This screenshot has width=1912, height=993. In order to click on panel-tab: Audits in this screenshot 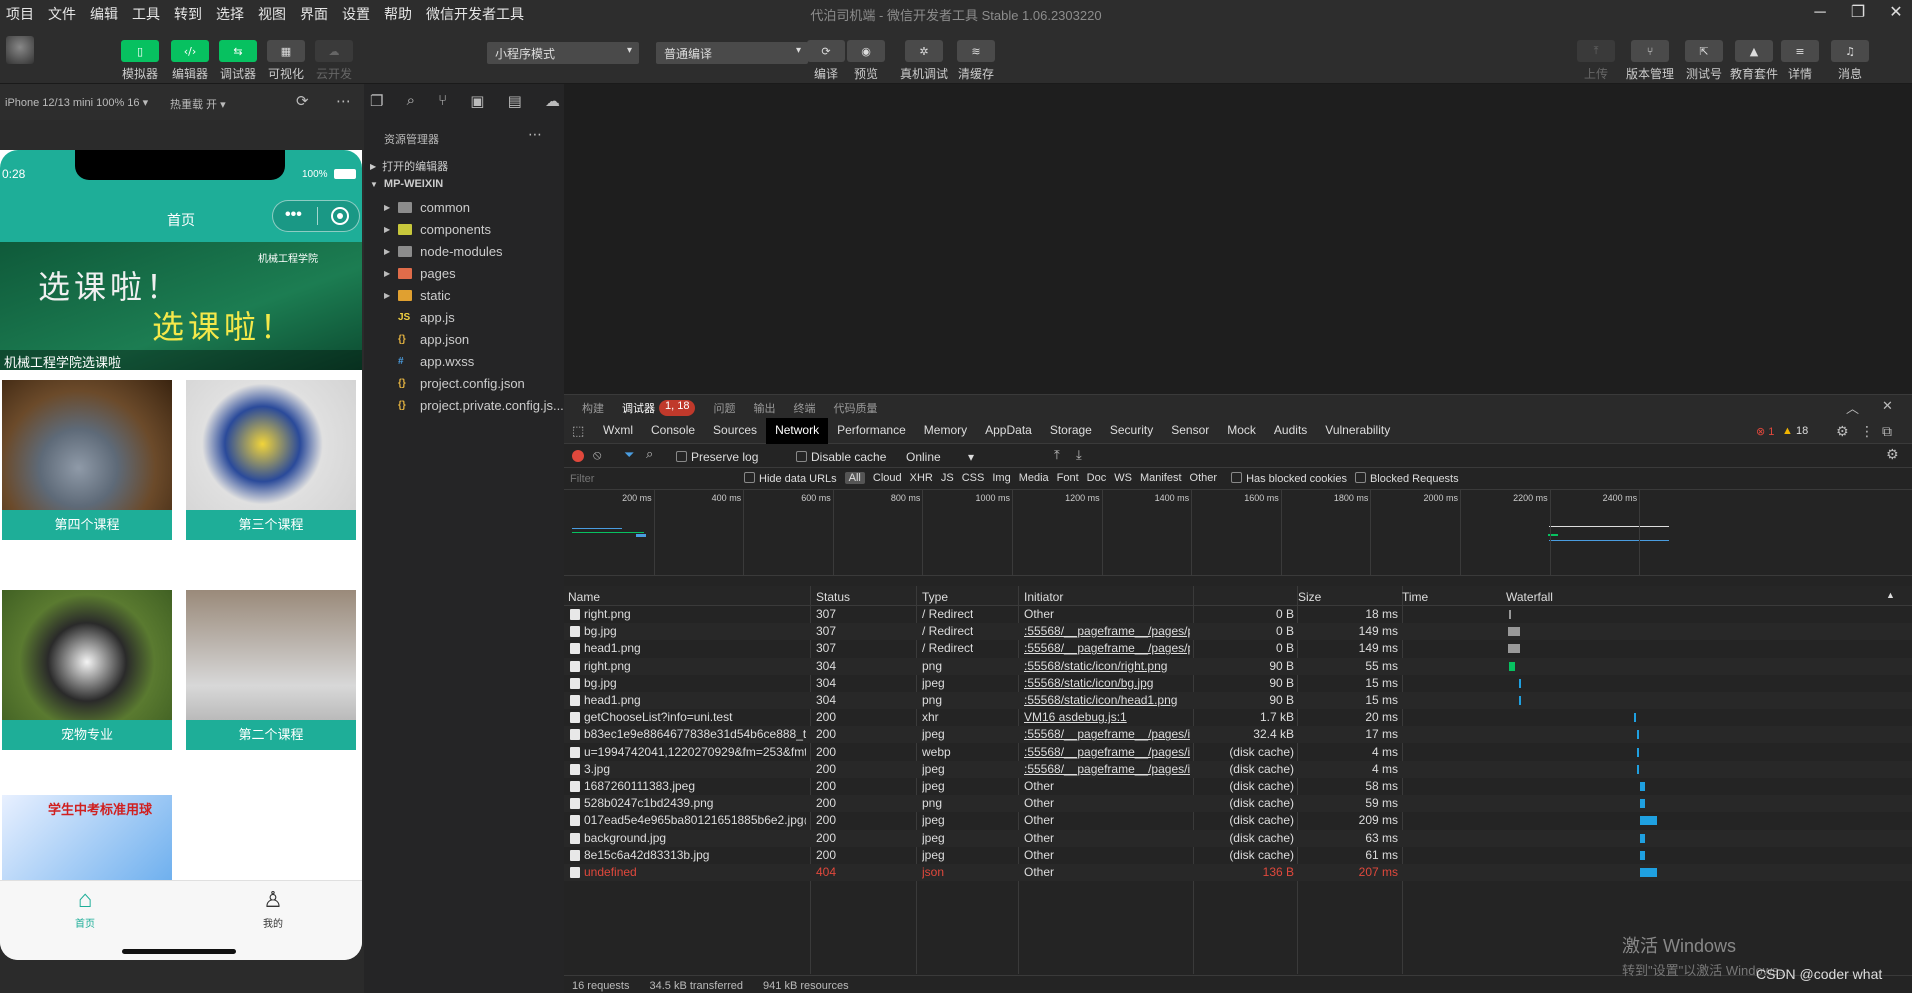, I will do `click(1290, 431)`.